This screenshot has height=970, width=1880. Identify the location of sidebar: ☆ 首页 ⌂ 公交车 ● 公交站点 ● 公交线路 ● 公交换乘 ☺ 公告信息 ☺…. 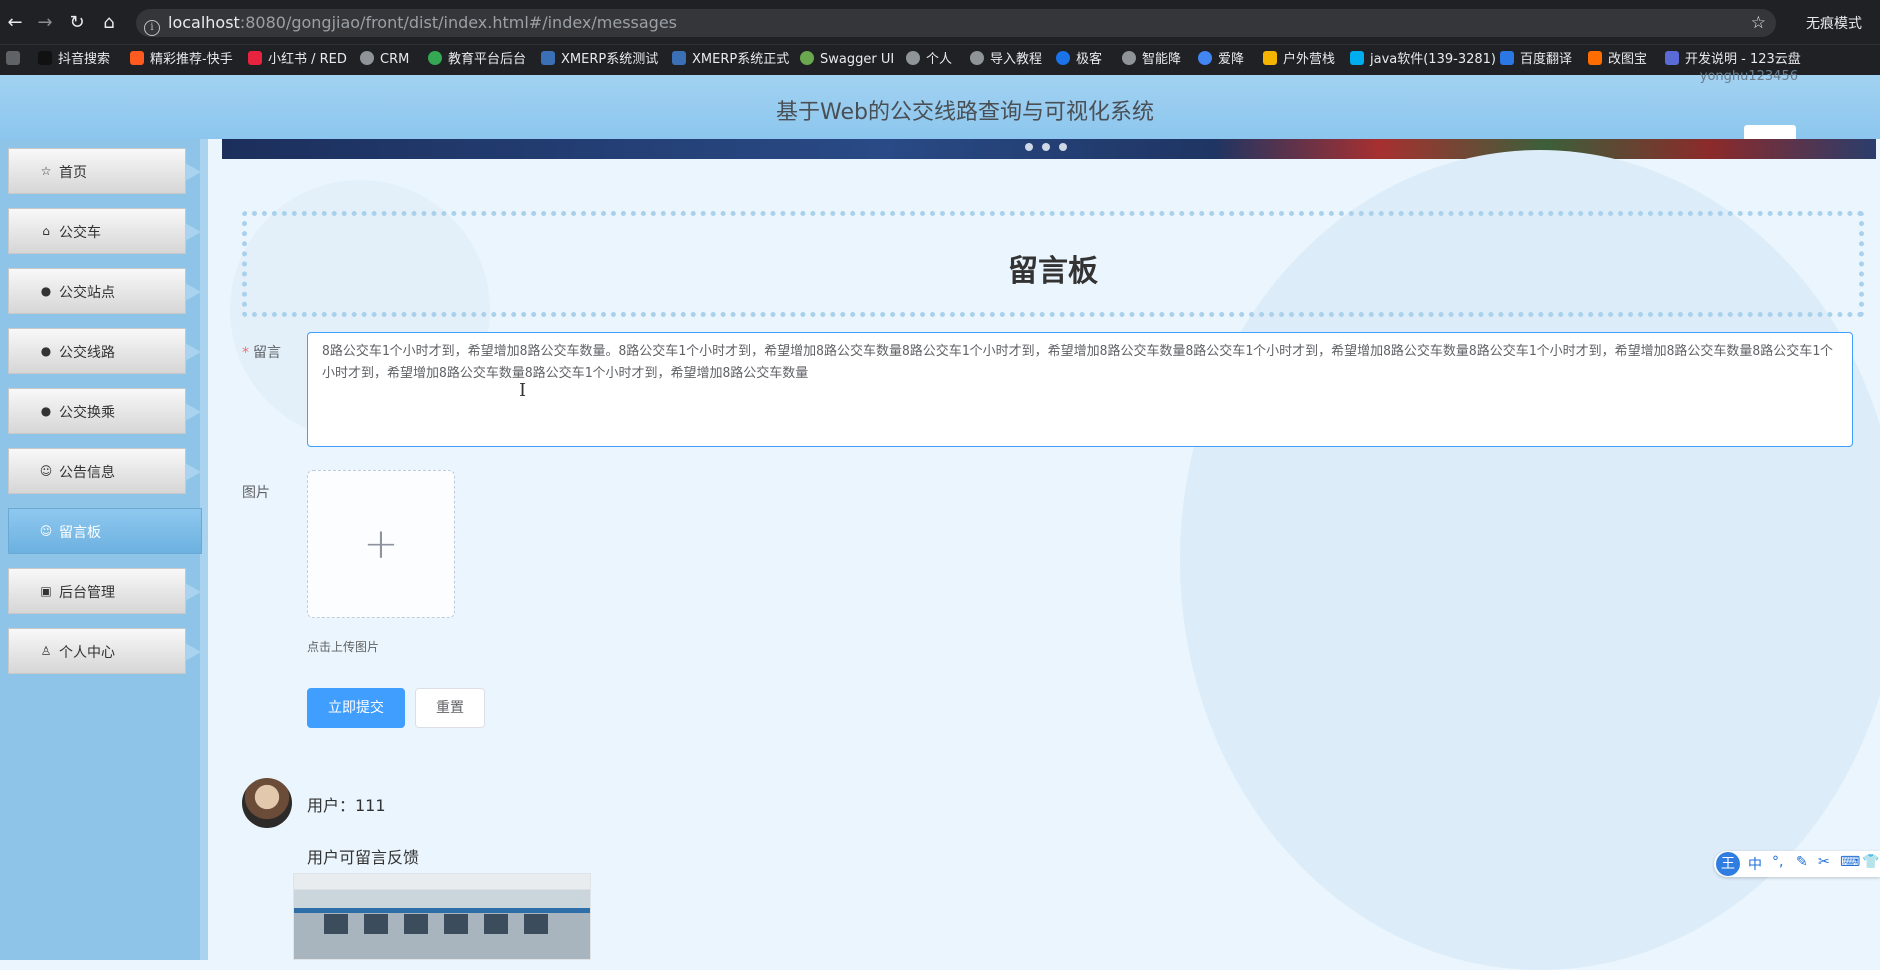
(104, 549).